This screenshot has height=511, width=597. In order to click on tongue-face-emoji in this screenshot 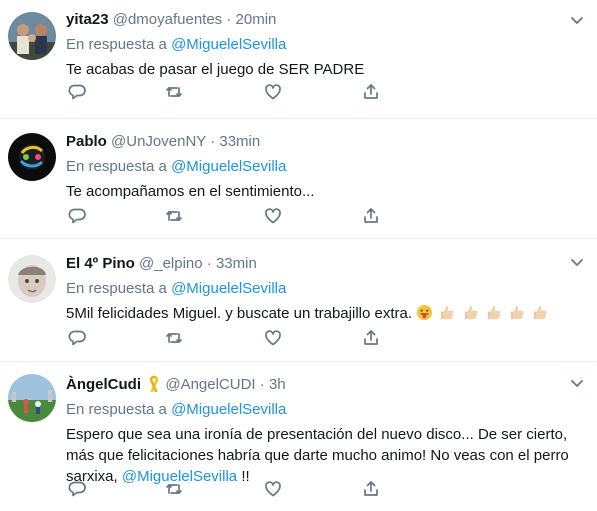, I will do `click(425, 312)`.